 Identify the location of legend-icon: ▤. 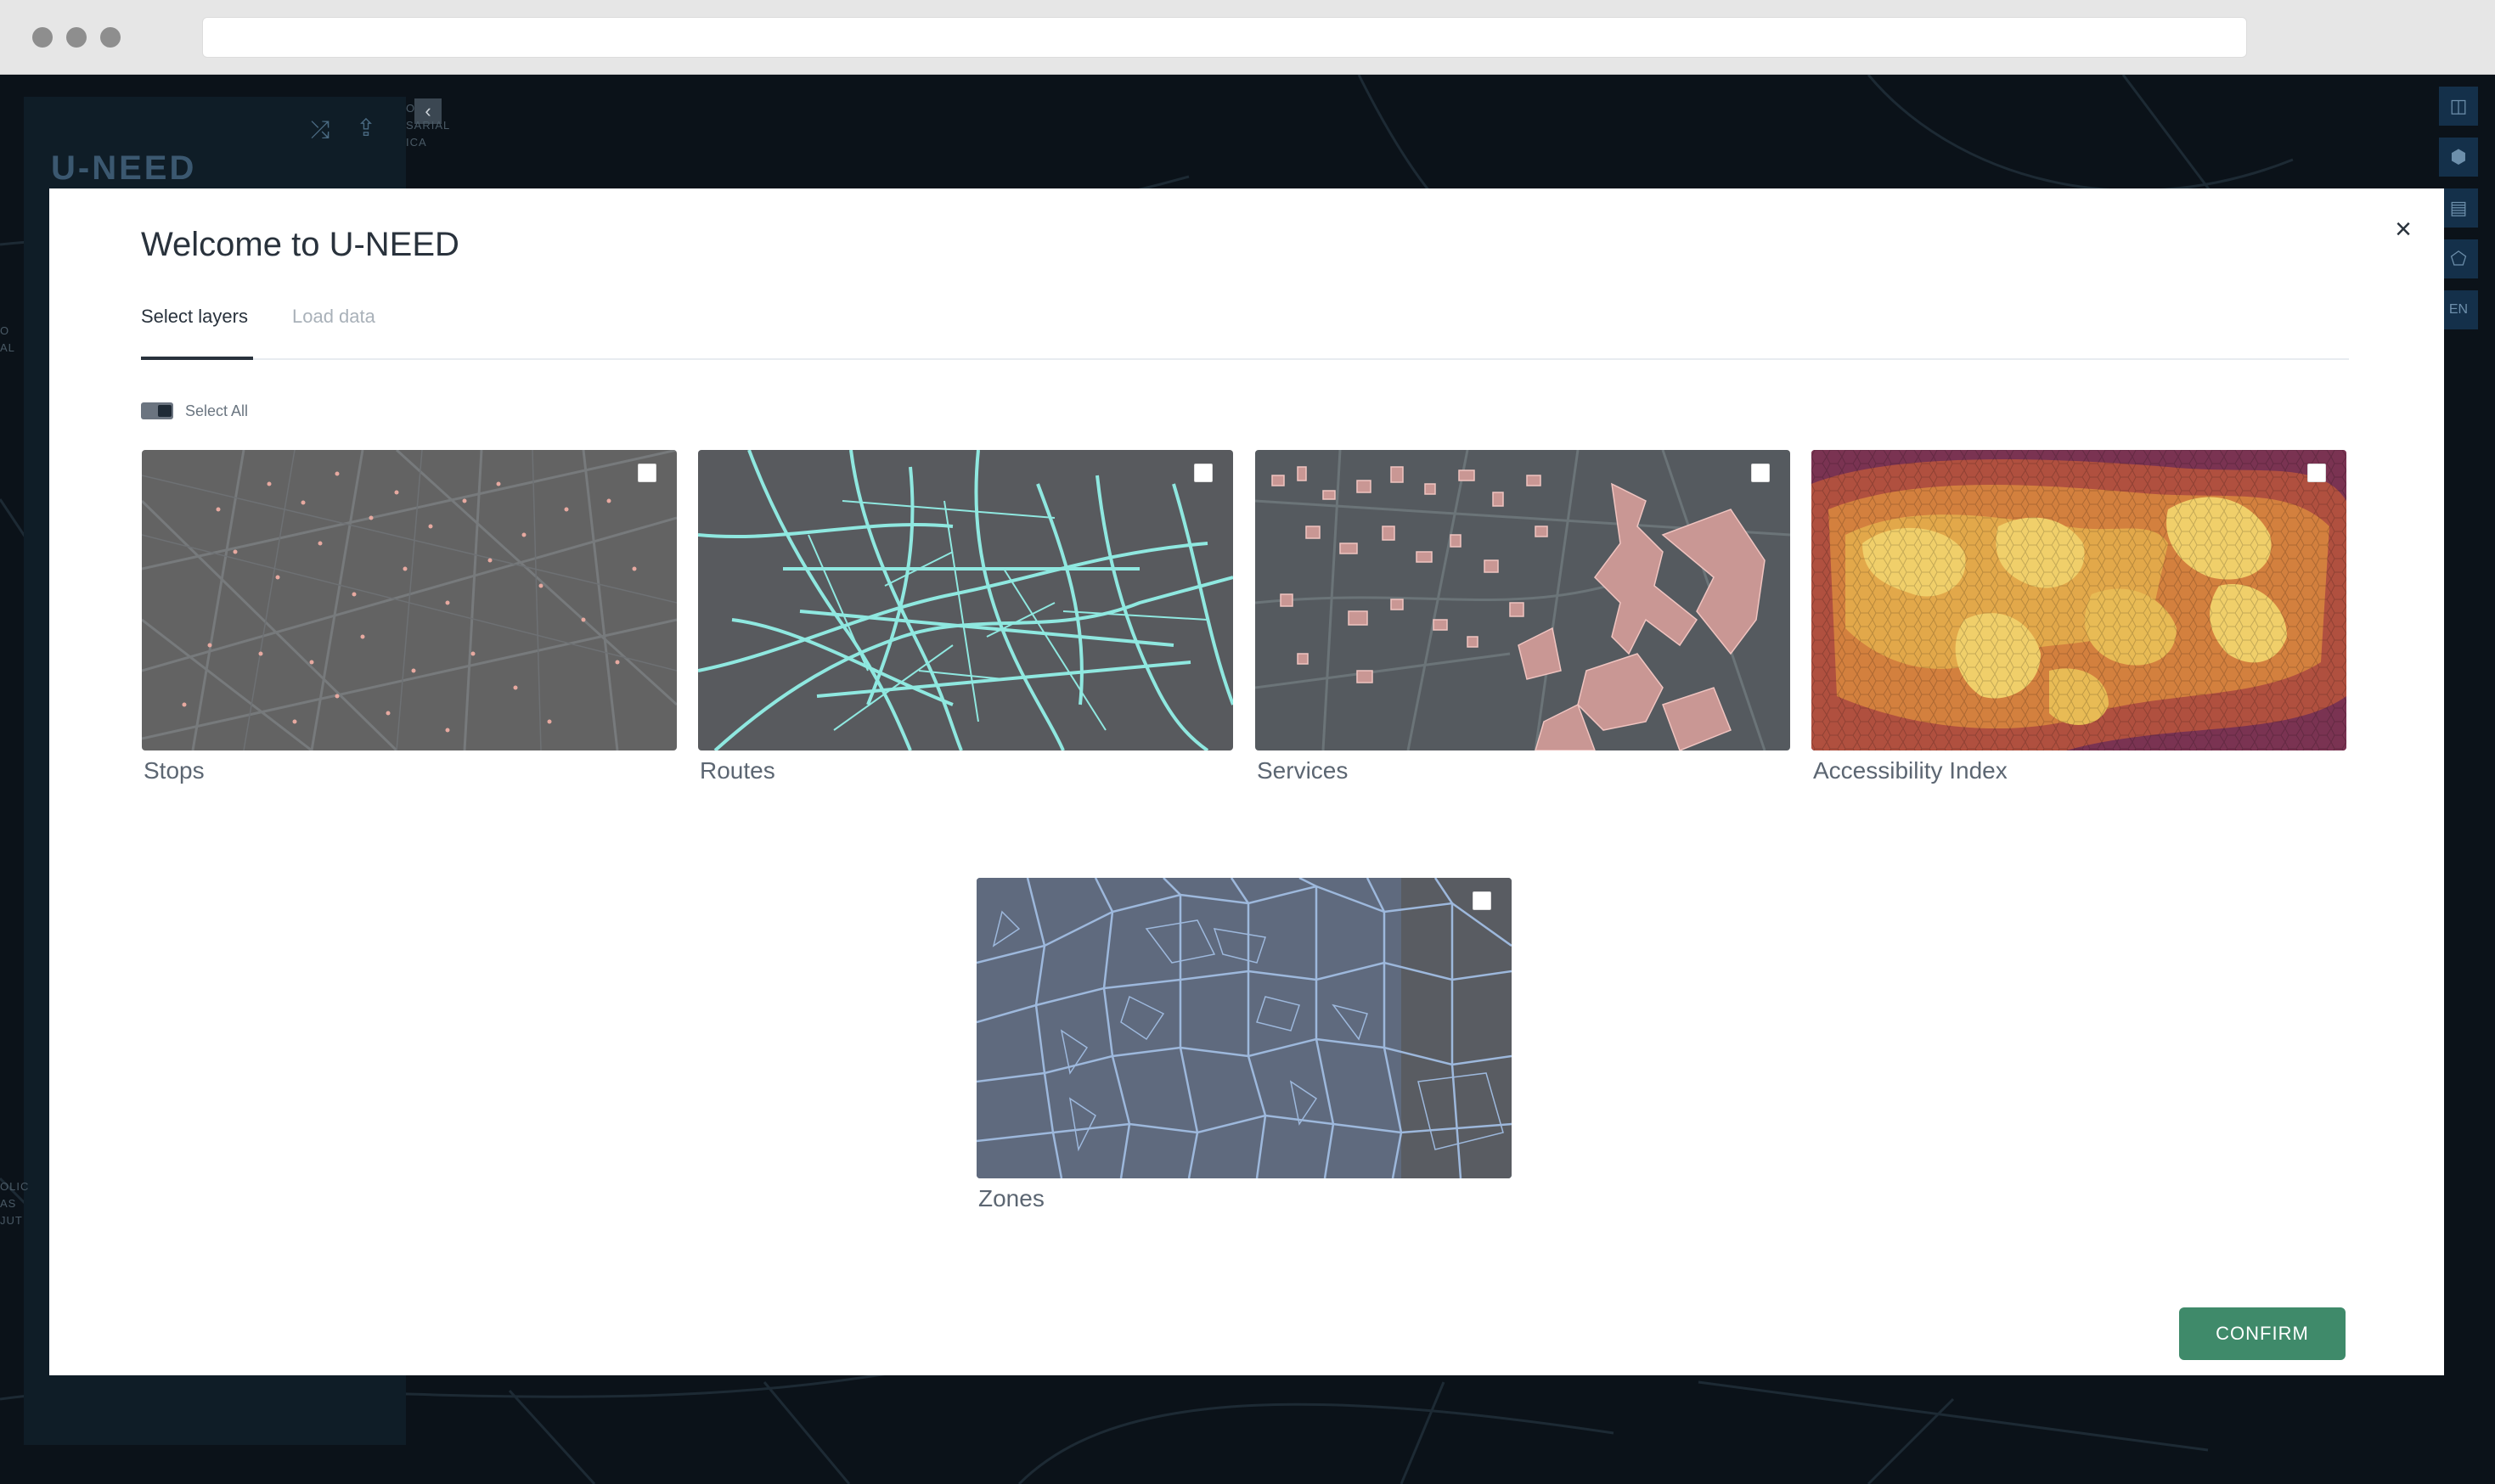
(2458, 208).